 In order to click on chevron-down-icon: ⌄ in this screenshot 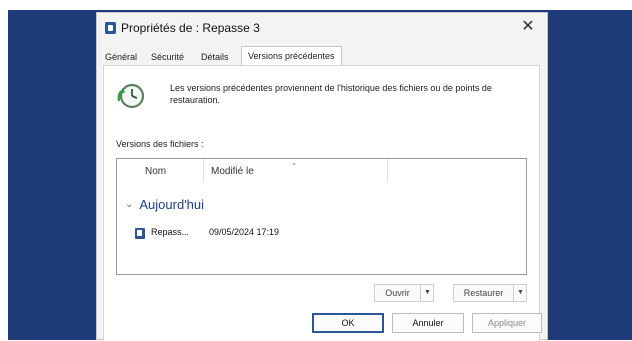, I will do `click(129, 204)`.